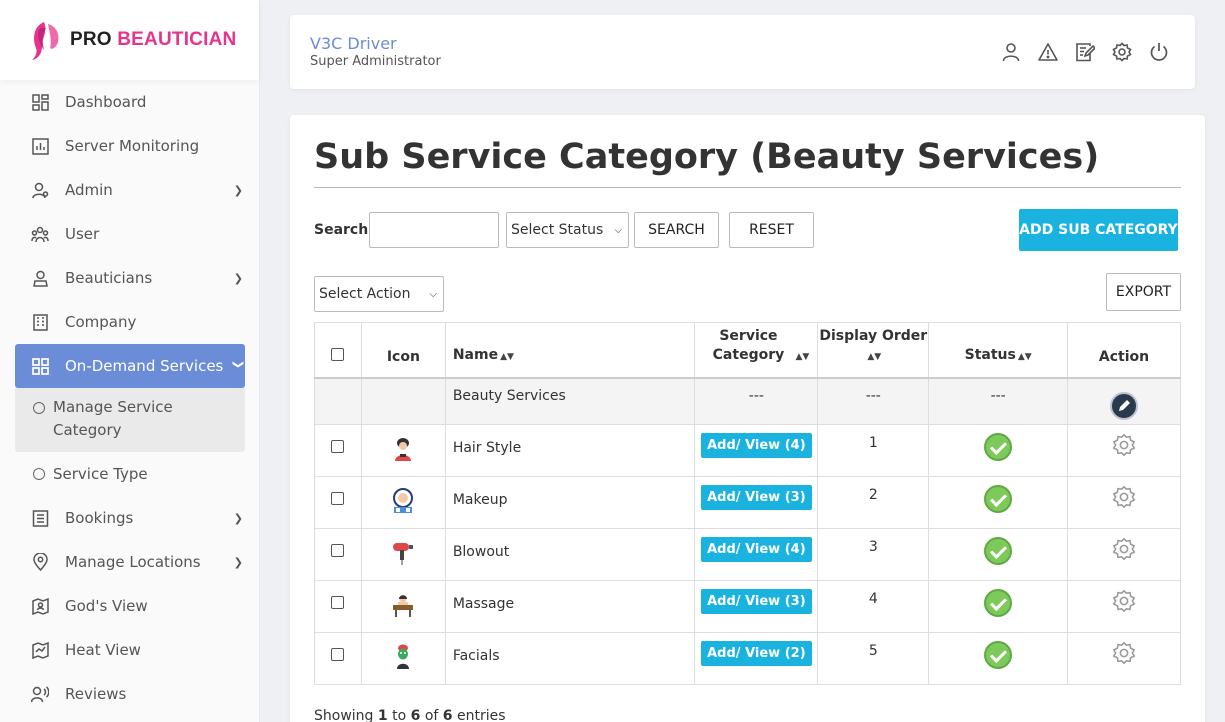 This screenshot has height=722, width=1225. I want to click on power-icon, so click(1159, 52).